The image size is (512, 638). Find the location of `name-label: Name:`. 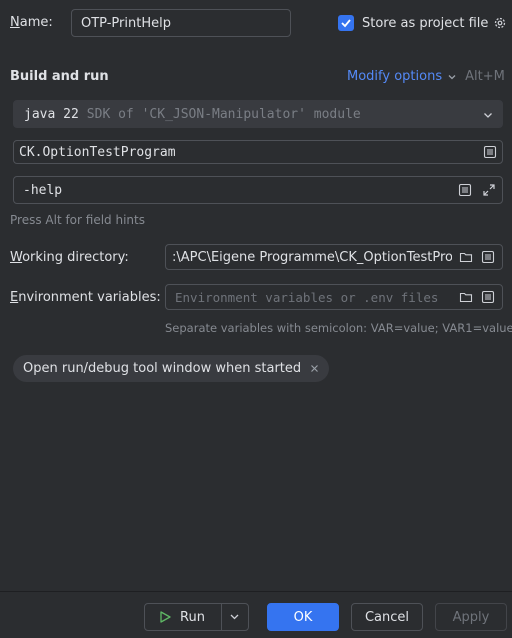

name-label: Name: is located at coordinates (31, 22).